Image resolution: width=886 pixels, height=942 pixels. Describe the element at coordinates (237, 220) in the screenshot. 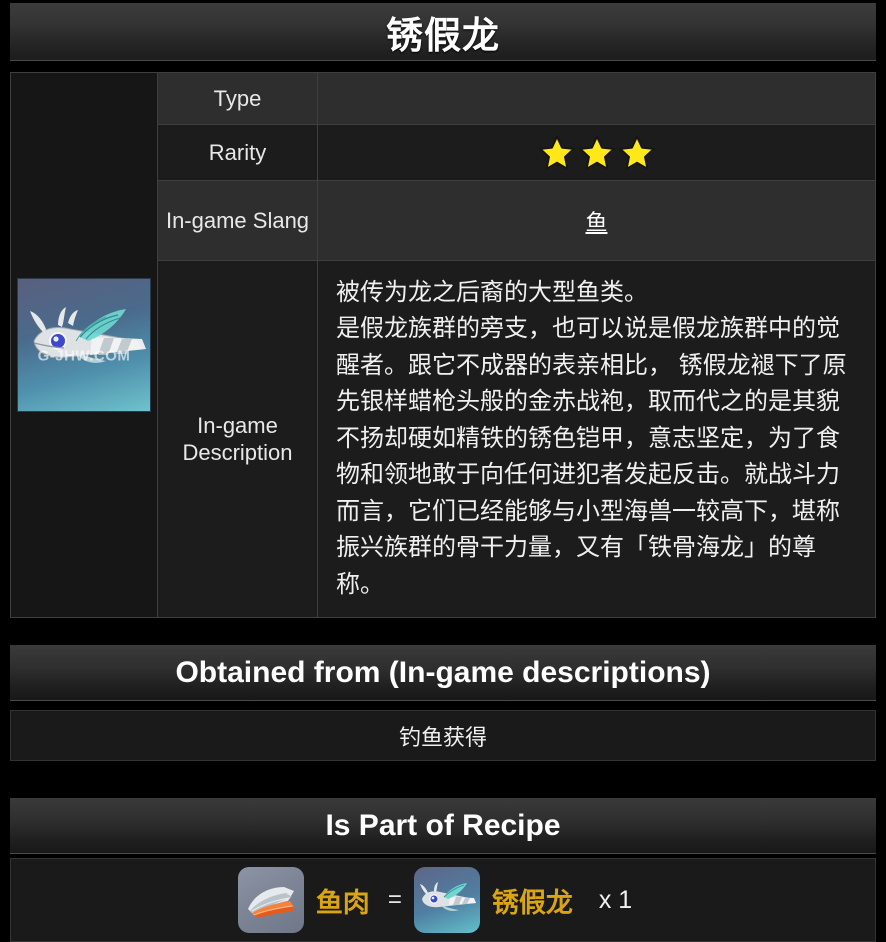

I see `label-ingame-slang: In-game Slang` at that location.